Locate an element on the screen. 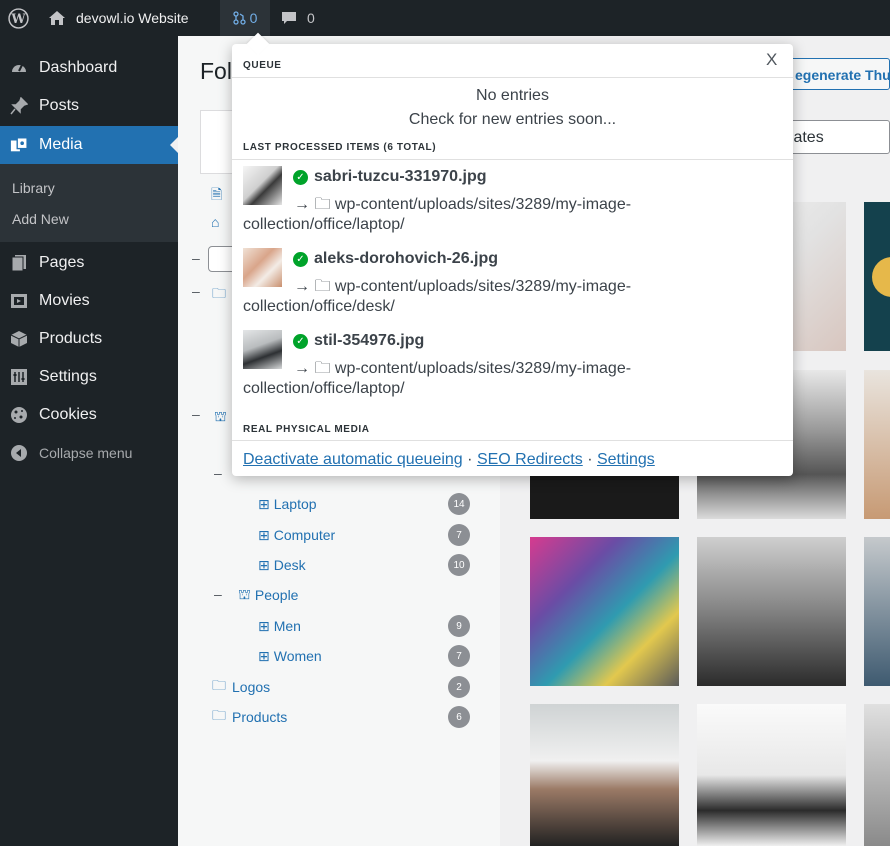 The width and height of the screenshot is (890, 846). site-name-link: devowl.io Website is located at coordinates (118, 18).